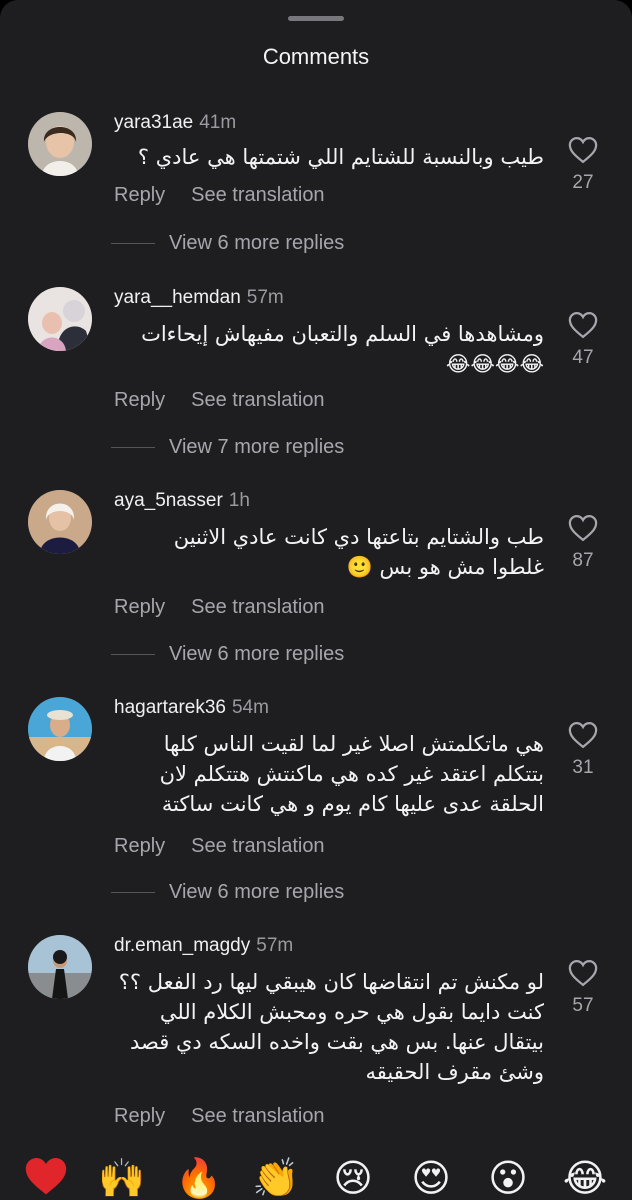  What do you see at coordinates (352, 804) in the screenshot?
I see `comment-line: الحلقة عدى عليها كام يوم و هي كانت ساكتة` at bounding box center [352, 804].